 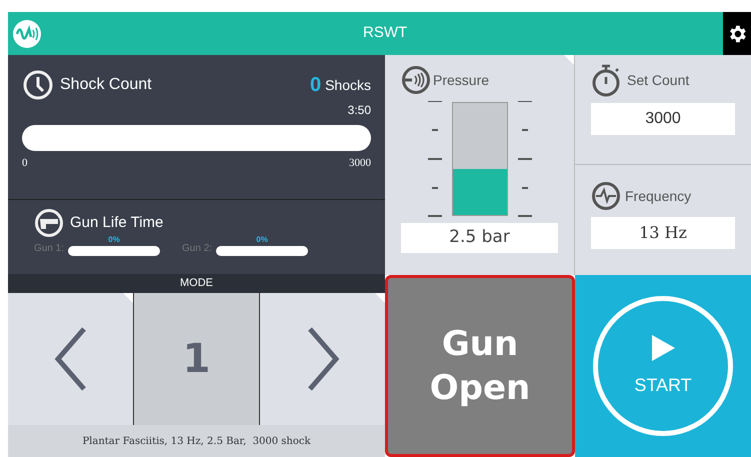 What do you see at coordinates (461, 80) in the screenshot?
I see `pressure-label: Pressure` at bounding box center [461, 80].